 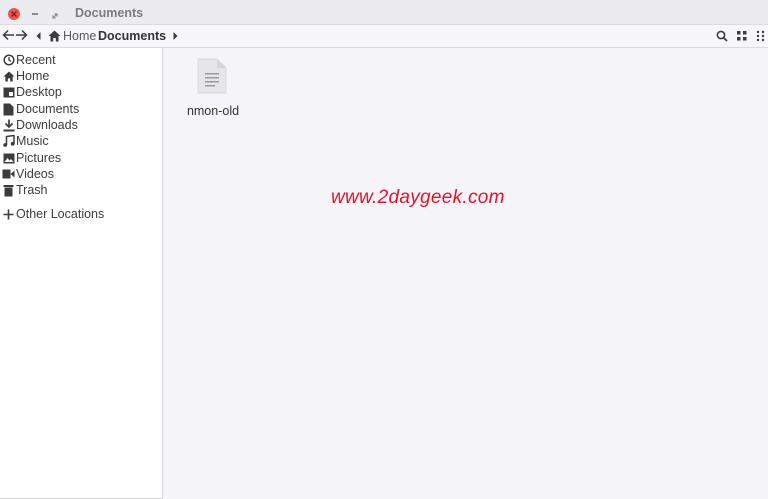 What do you see at coordinates (8, 60) in the screenshot?
I see `clock-icon` at bounding box center [8, 60].